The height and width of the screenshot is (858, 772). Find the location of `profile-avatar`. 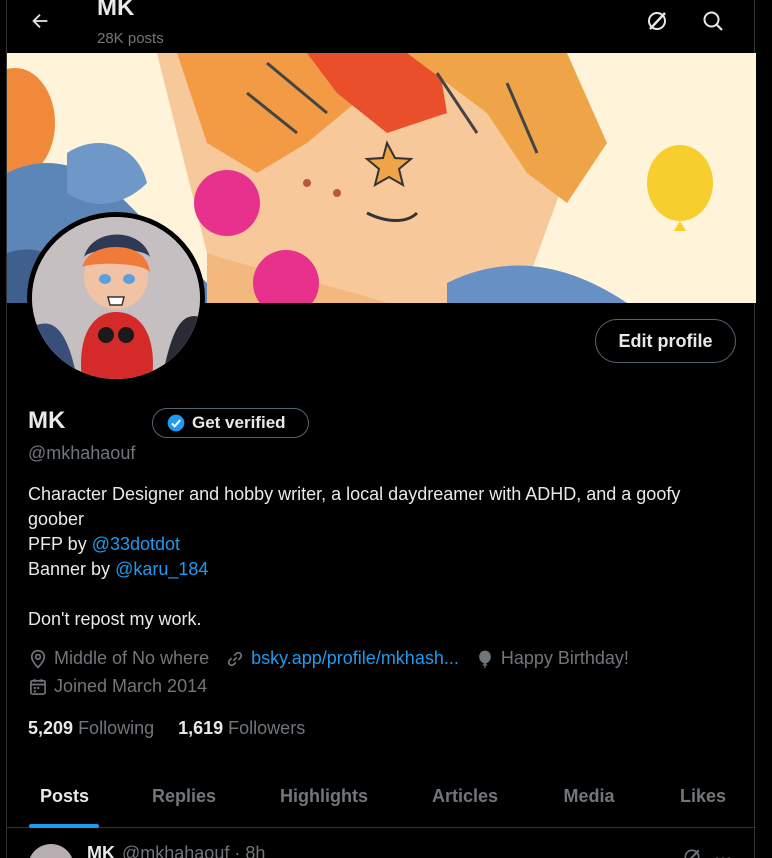

profile-avatar is located at coordinates (116, 298).